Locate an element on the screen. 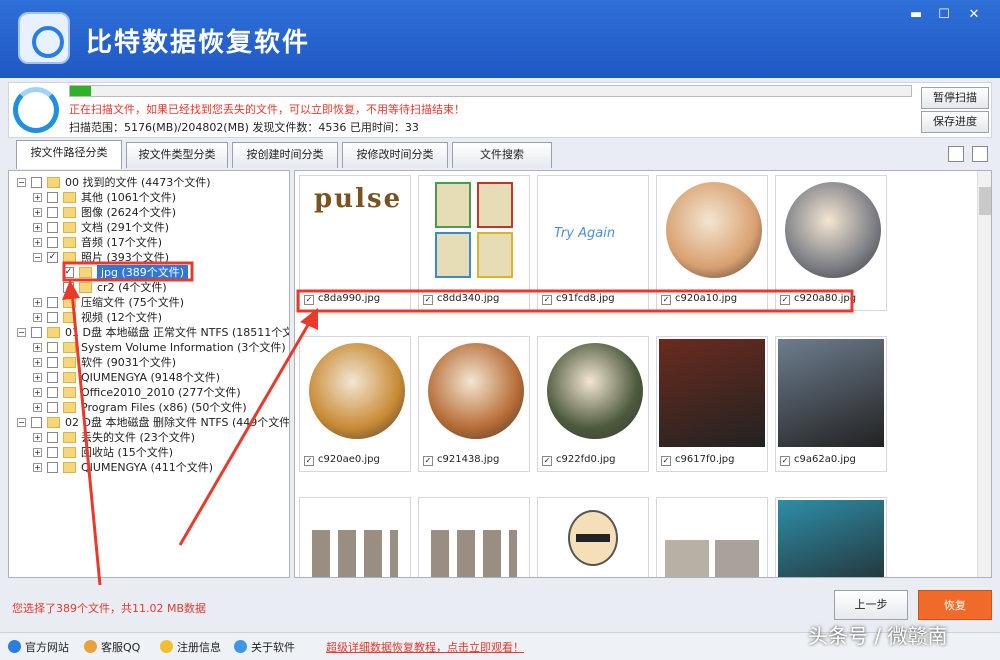 This screenshot has width=1000, height=660. tree-node: + Program Files (x86) (50个文件) is located at coordinates (149, 407).